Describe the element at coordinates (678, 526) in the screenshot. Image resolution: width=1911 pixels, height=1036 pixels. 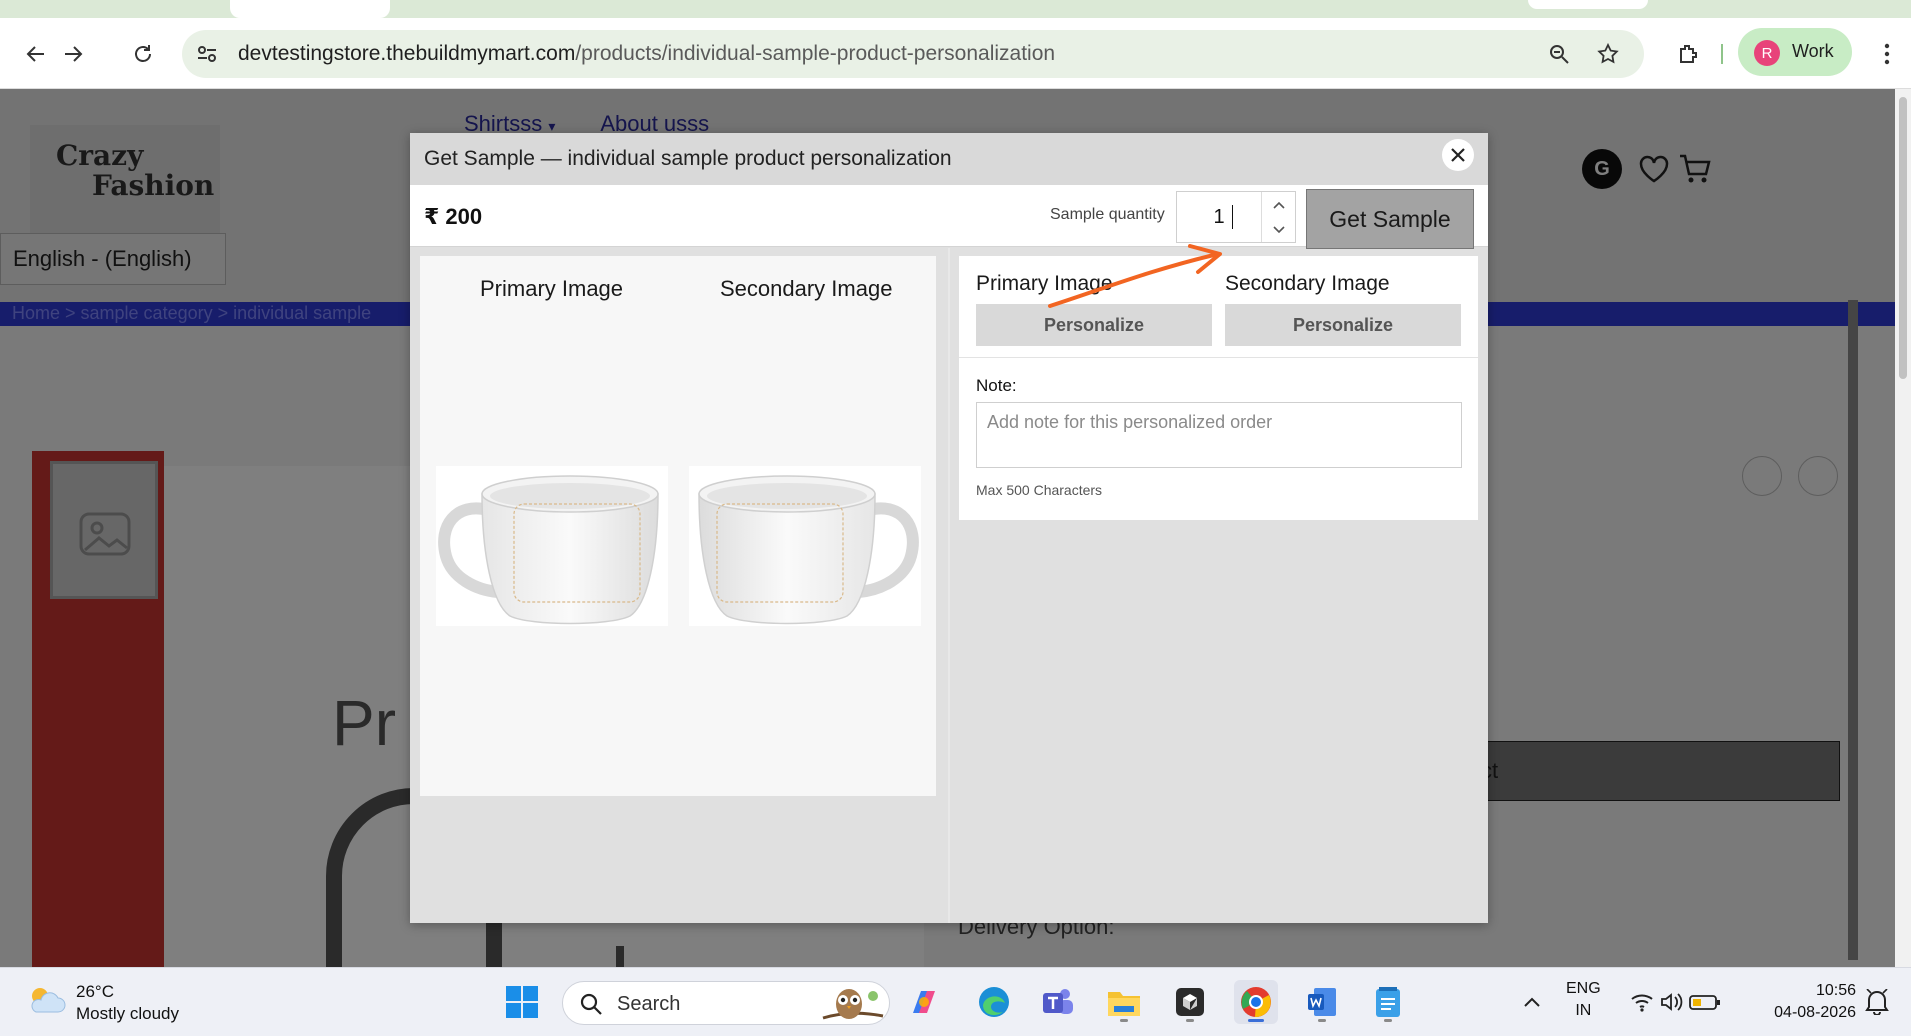
I see `image-preview-panel: Primary Image Secondary Image` at that location.